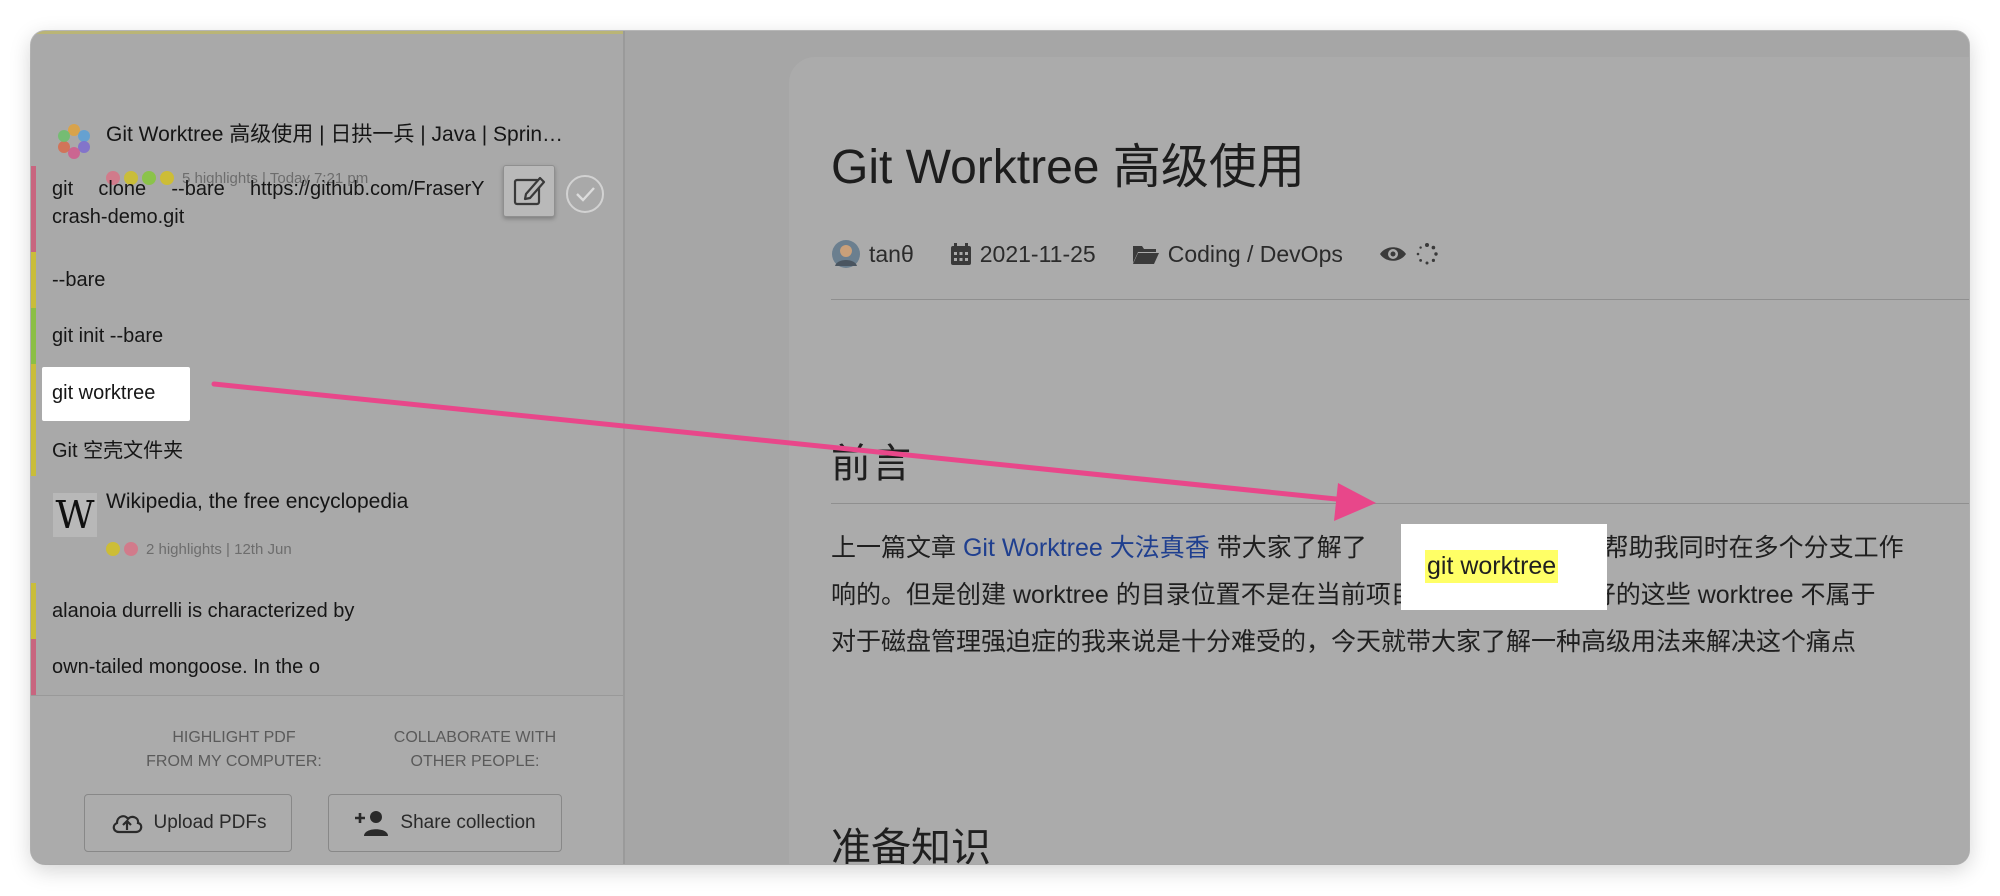  I want to click on label-line: HIGHLIGHT PDF, so click(234, 737).